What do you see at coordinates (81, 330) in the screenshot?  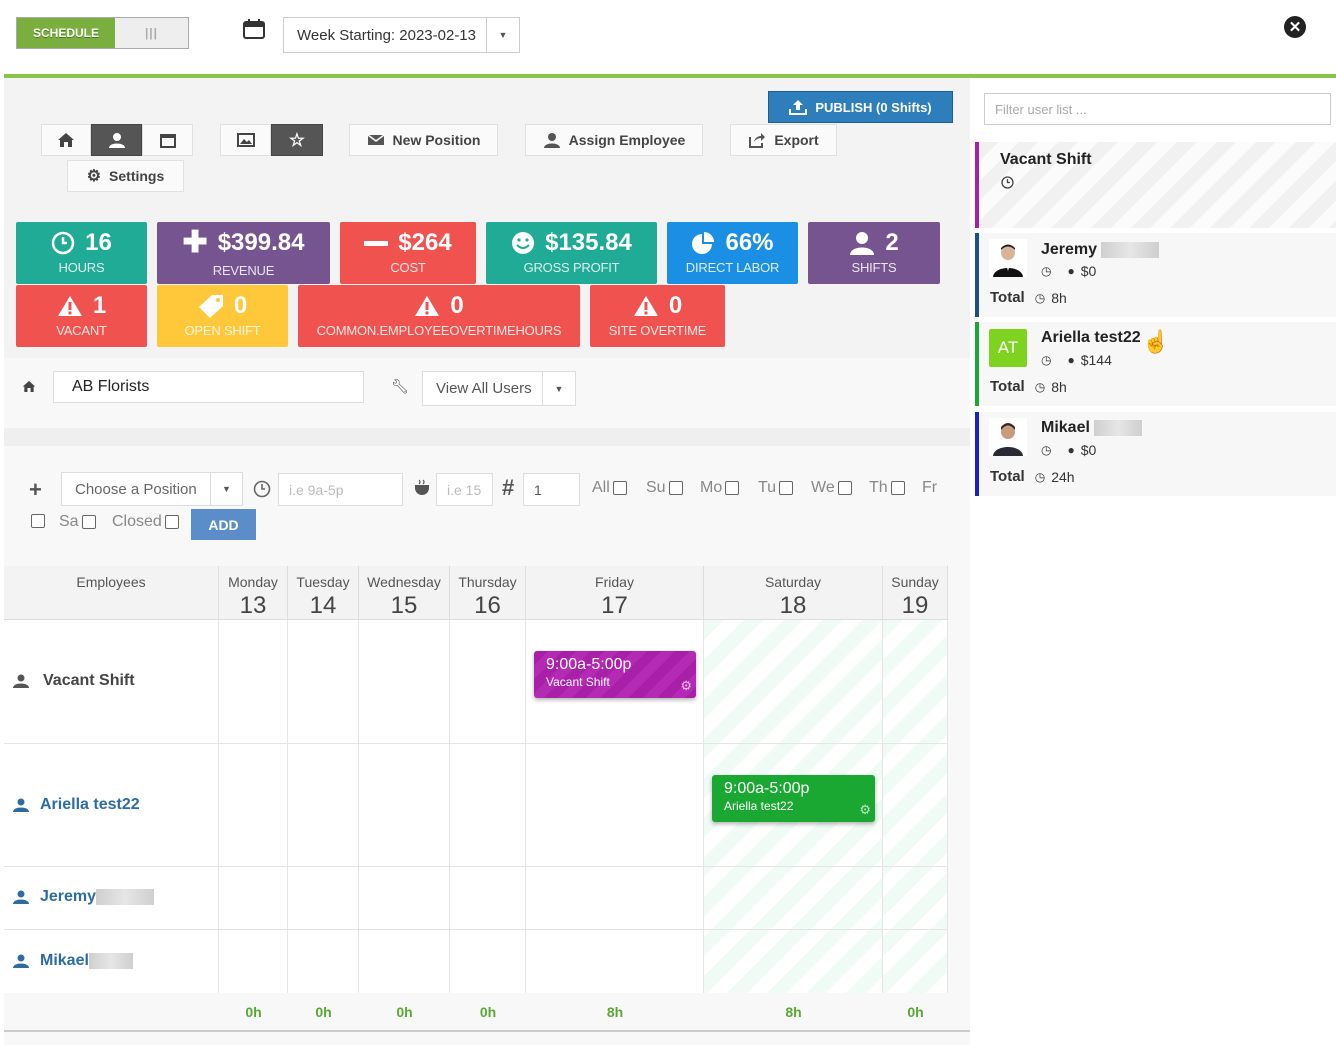 I see `stat-vacant-label: VACANT` at bounding box center [81, 330].